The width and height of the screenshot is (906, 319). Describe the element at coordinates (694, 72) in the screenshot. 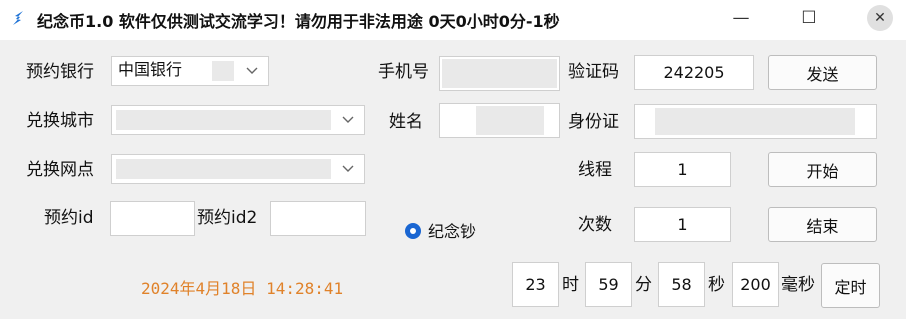

I see `code-input: 242205` at that location.